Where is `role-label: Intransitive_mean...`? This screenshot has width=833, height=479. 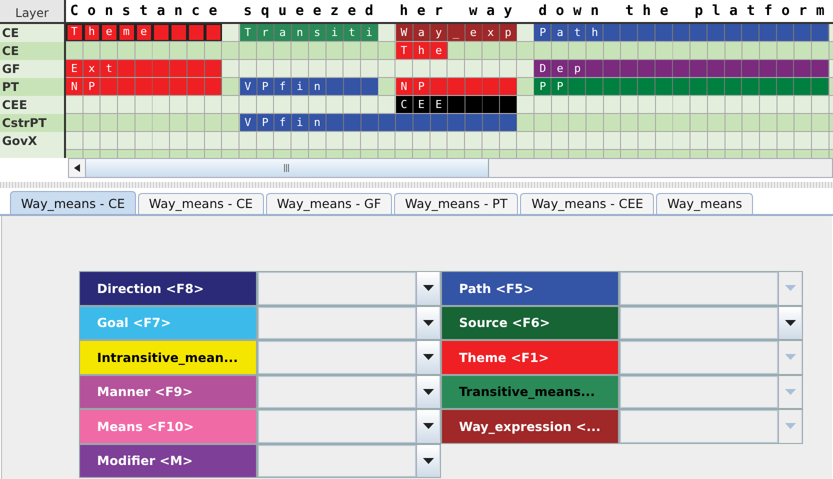
role-label: Intransitive_mean... is located at coordinates (169, 357).